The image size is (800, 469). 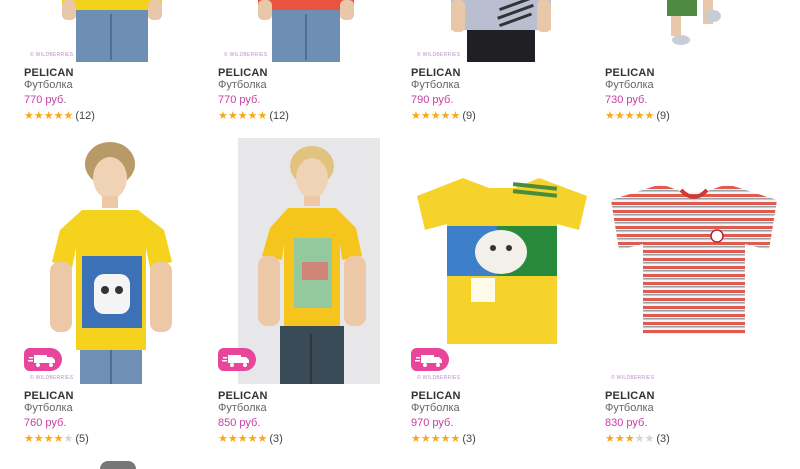 What do you see at coordinates (432, 100) in the screenshot?
I see `product-price: 790 руб.` at bounding box center [432, 100].